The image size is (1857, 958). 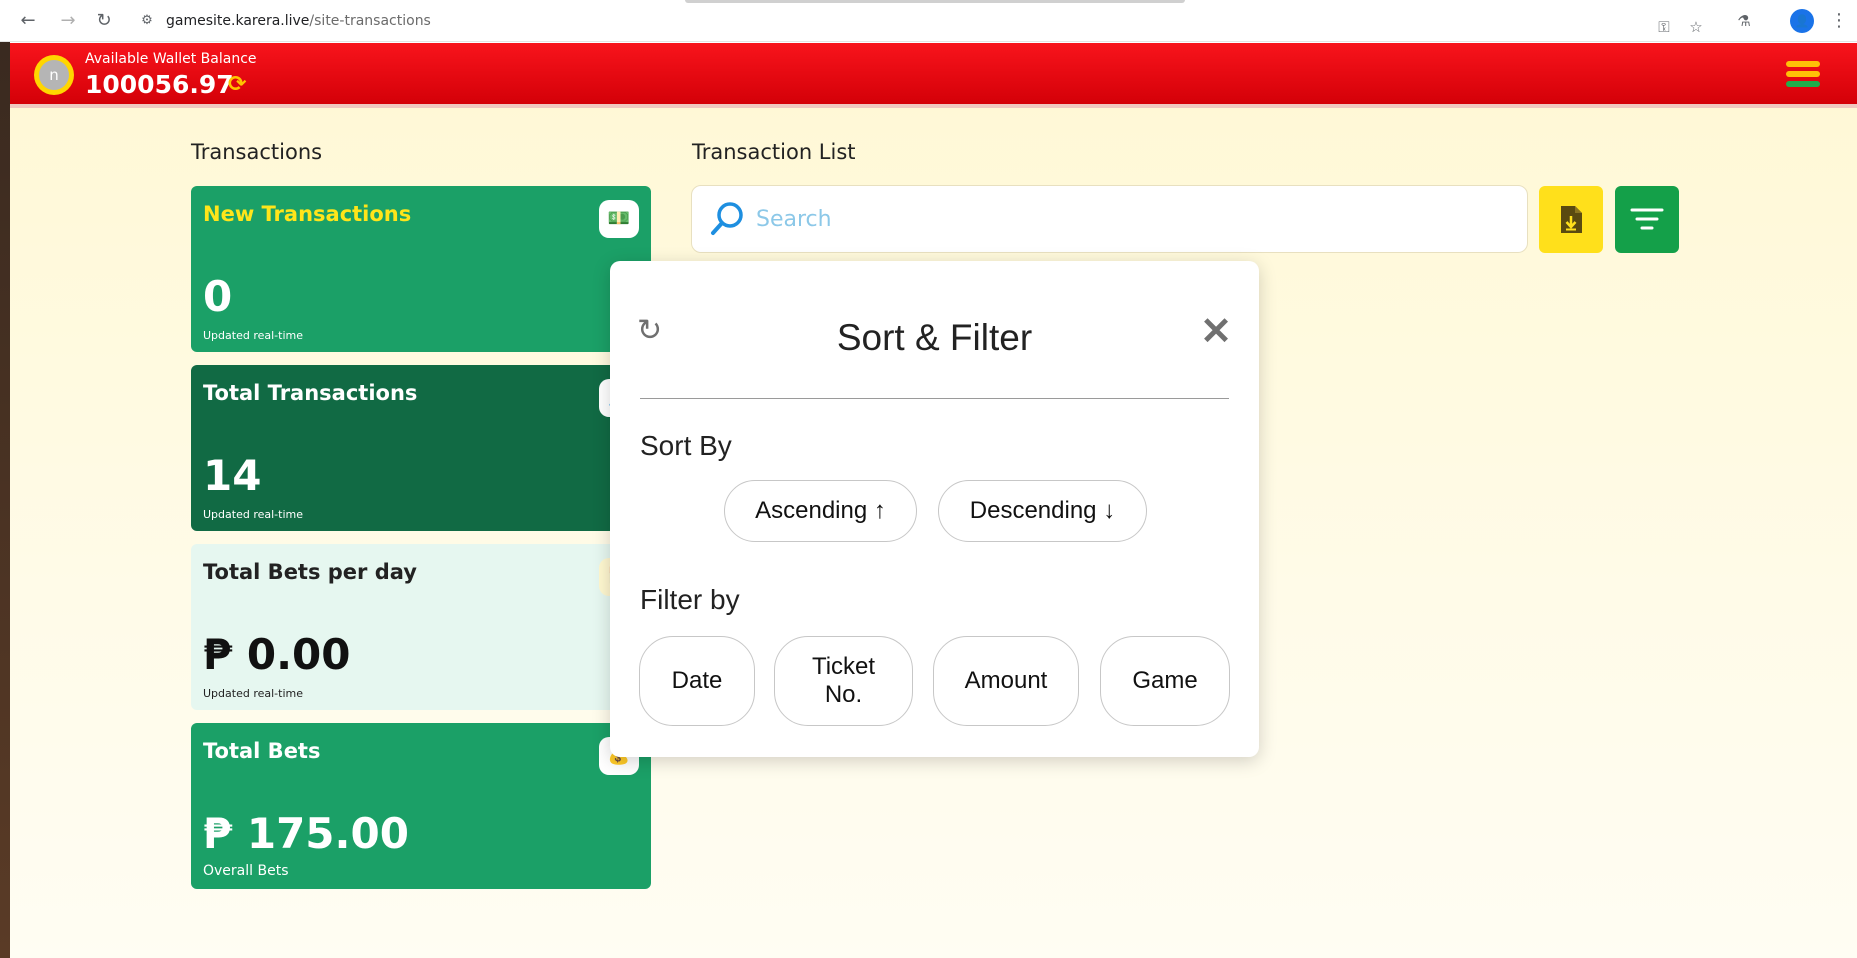 I want to click on card-new-transactions: New Transactions 0 Updated real-time 💵, so click(x=421, y=269).